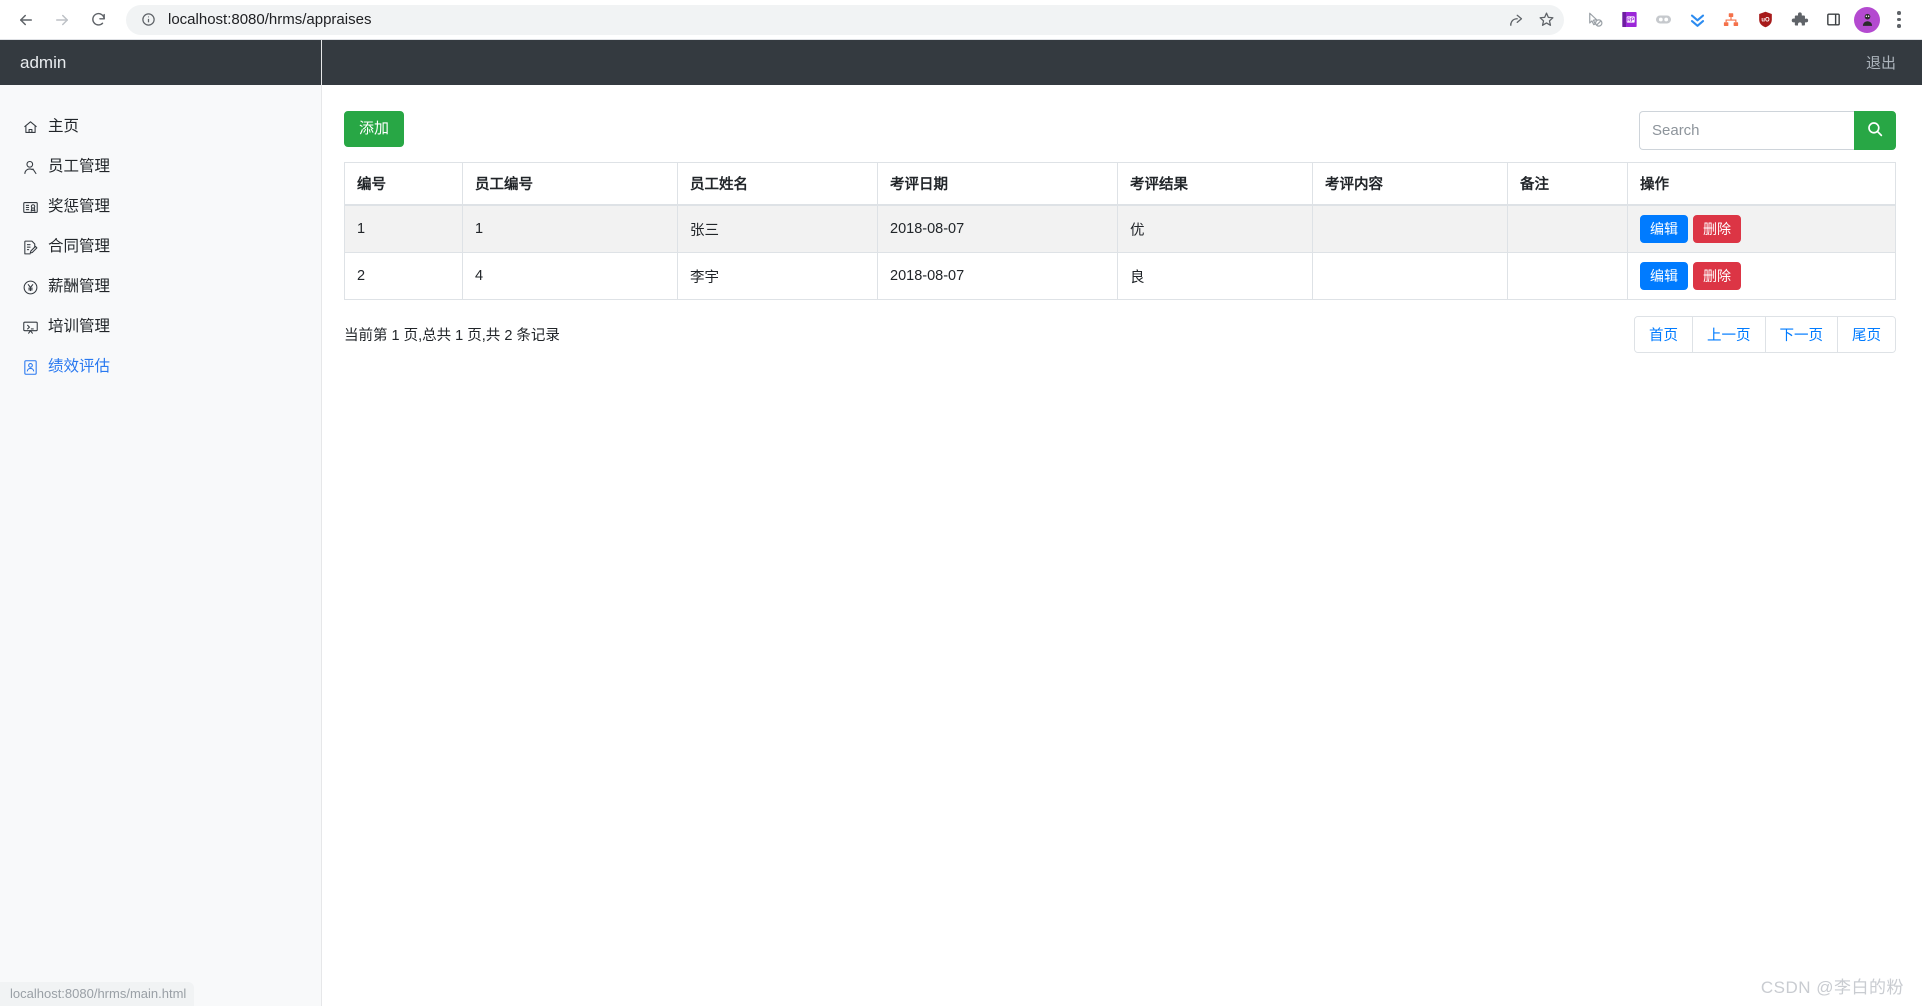  I want to click on contract-icon, so click(30, 247).